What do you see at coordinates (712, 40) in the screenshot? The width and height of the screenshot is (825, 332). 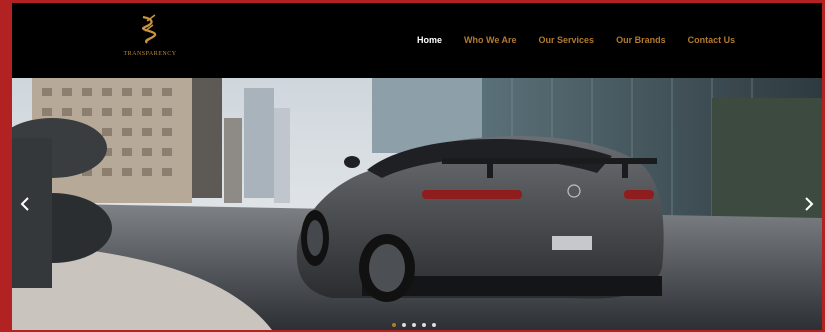 I see `nav-contact-us: Contact Us` at bounding box center [712, 40].